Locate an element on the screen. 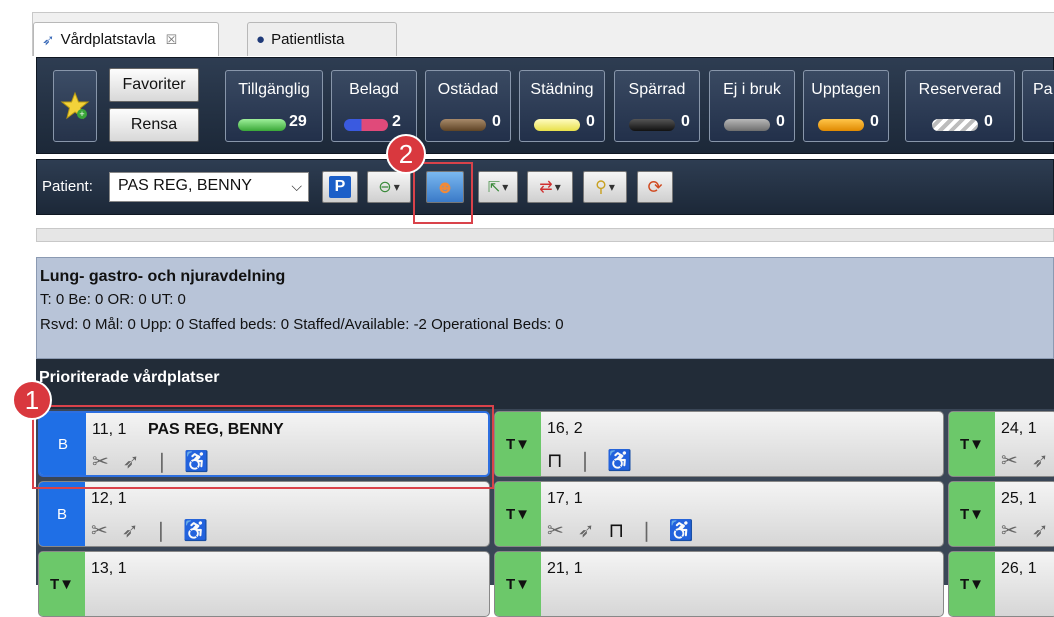 The height and width of the screenshot is (617, 1054). bed-assign-icon: ⇱ is located at coordinates (494, 187).